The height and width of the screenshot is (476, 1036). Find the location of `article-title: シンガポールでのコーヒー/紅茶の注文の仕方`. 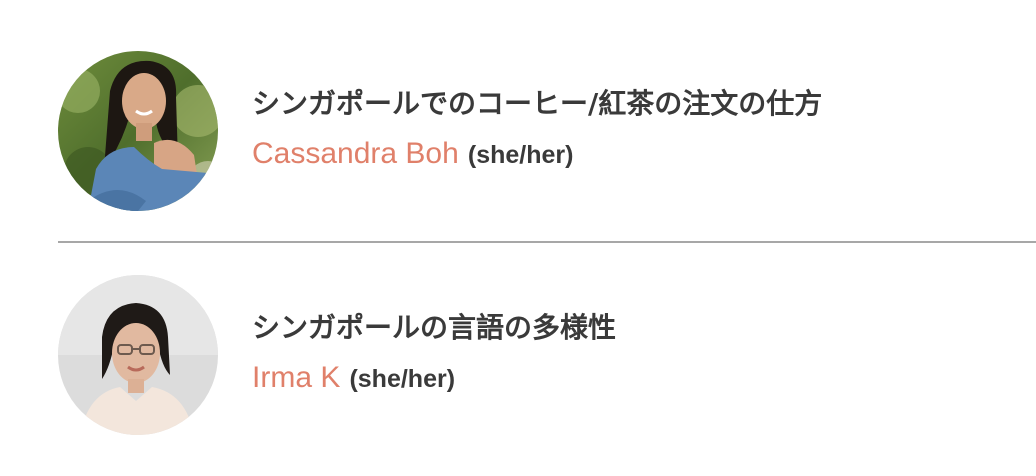

article-title: シンガポールでのコーヒー/紅茶の注文の仕方 is located at coordinates (537, 104).